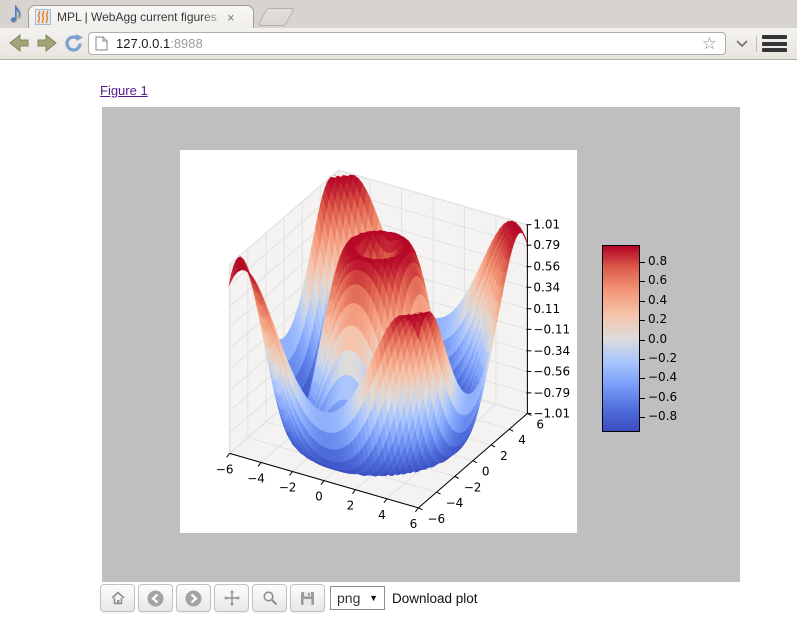  What do you see at coordinates (709, 43) in the screenshot?
I see `bookmark-star-icon: ☆` at bounding box center [709, 43].